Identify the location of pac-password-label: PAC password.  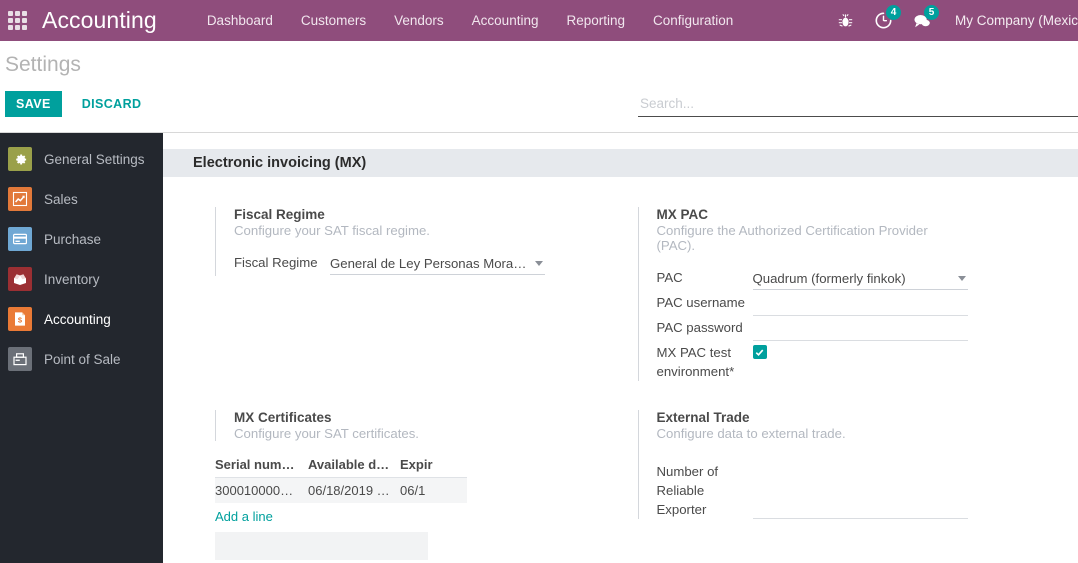
(699, 327).